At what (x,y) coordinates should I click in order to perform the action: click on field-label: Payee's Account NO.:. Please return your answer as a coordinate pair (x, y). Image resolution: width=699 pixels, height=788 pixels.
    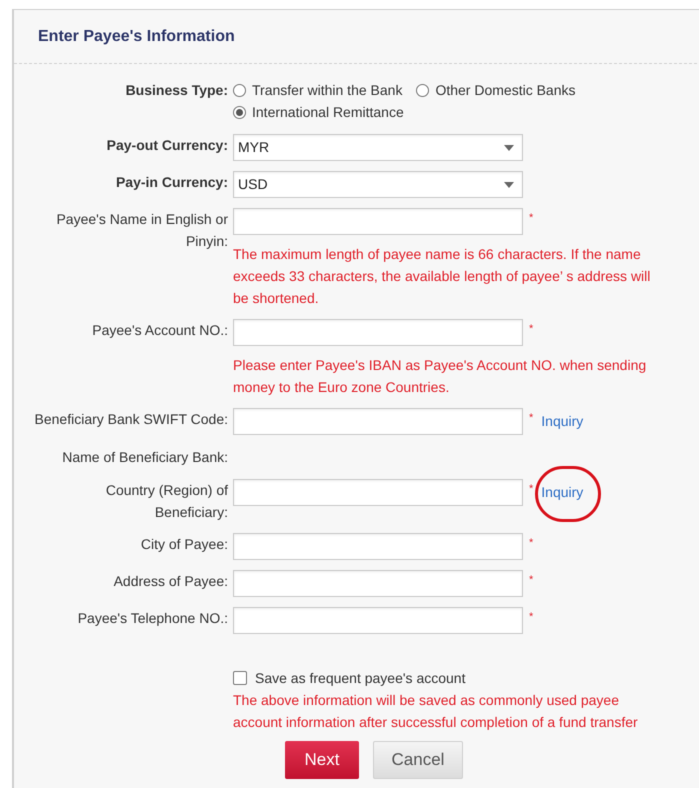
    Looking at the image, I should click on (160, 330).